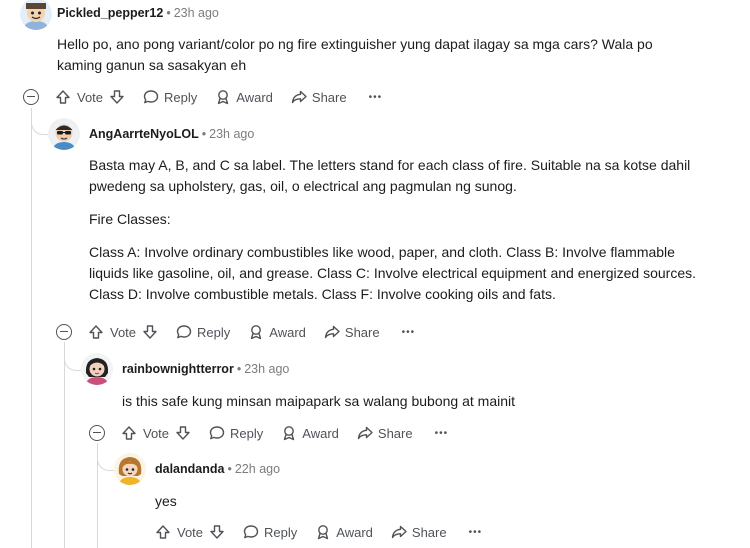 This screenshot has height=548, width=750. What do you see at coordinates (178, 369) in the screenshot?
I see `author-name: rainbownightterror` at bounding box center [178, 369].